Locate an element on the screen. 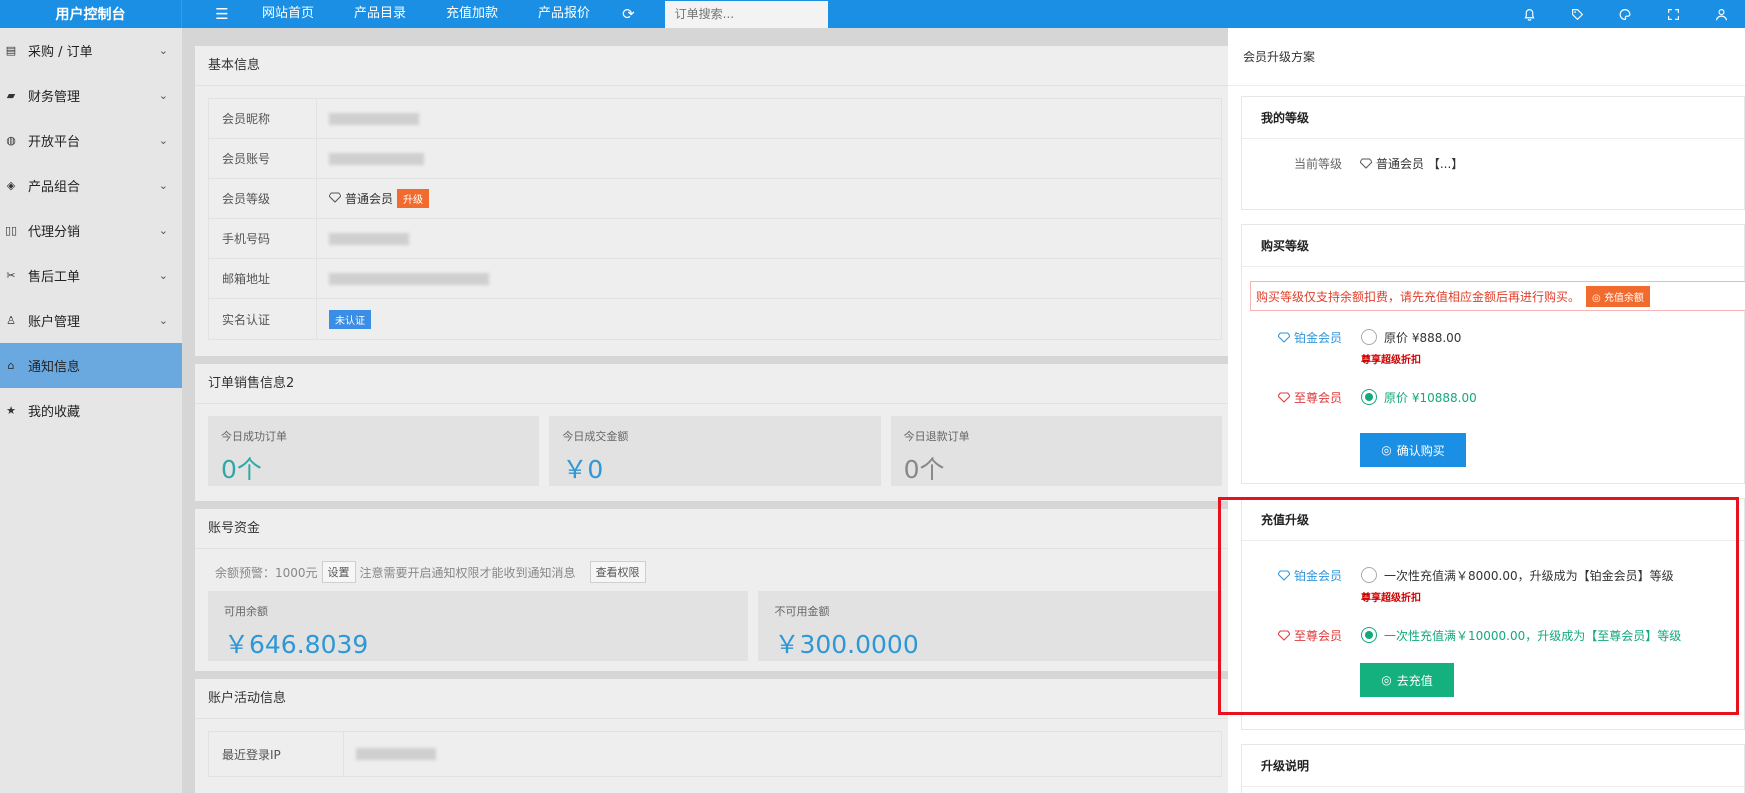  palette-icon is located at coordinates (1625, 14).